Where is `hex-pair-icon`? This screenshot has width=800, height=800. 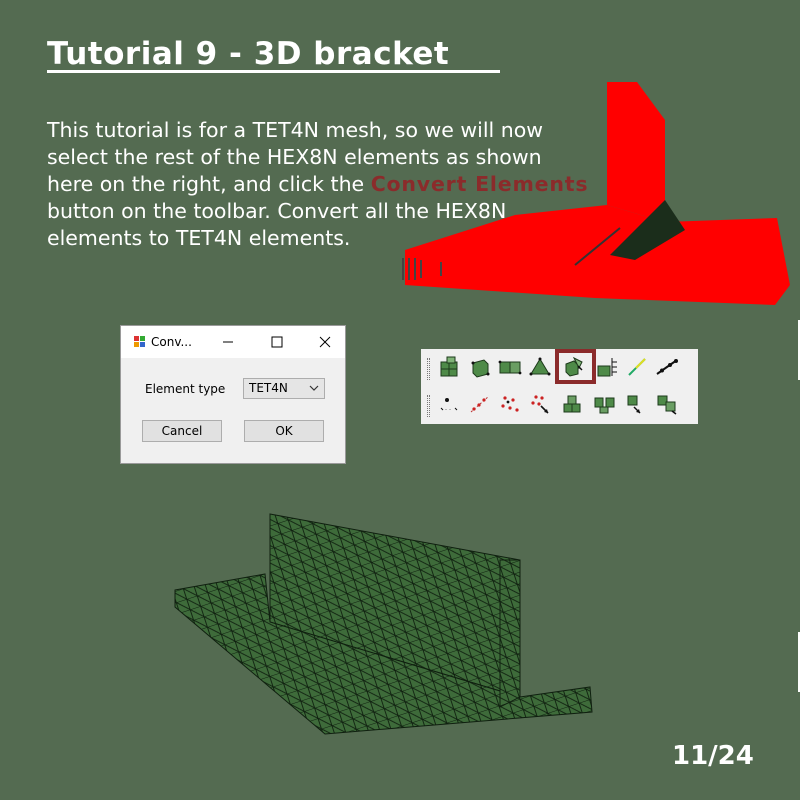
hex-pair-icon is located at coordinates (510, 367).